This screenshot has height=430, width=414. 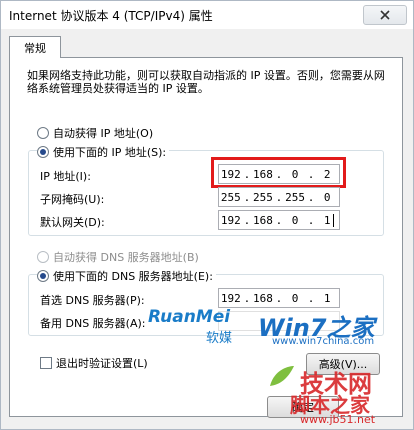 What do you see at coordinates (278, 172) in the screenshot?
I see `ip-address-highlight` at bounding box center [278, 172].